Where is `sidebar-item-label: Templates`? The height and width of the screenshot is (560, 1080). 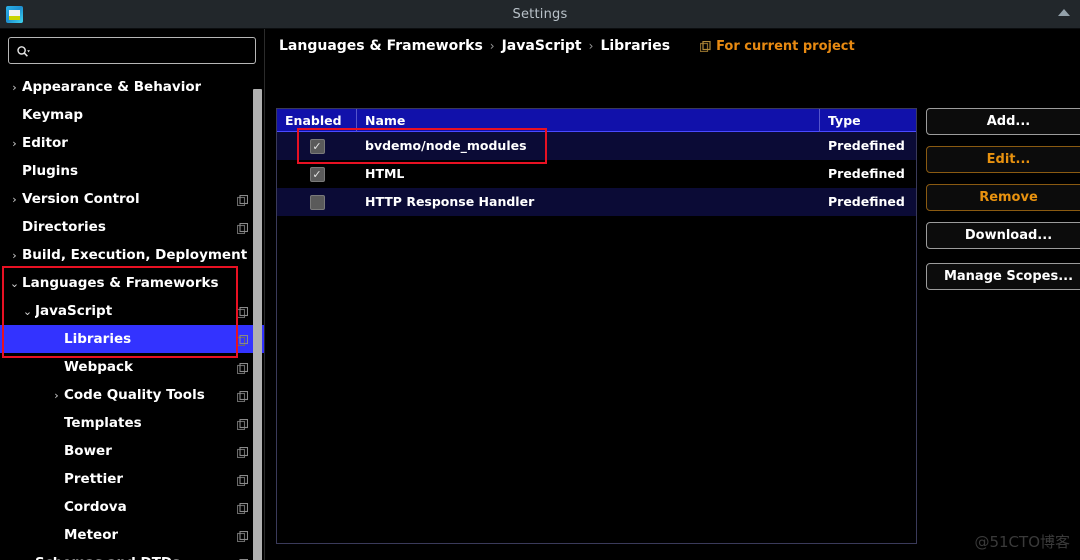
sidebar-item-label: Templates is located at coordinates (103, 423).